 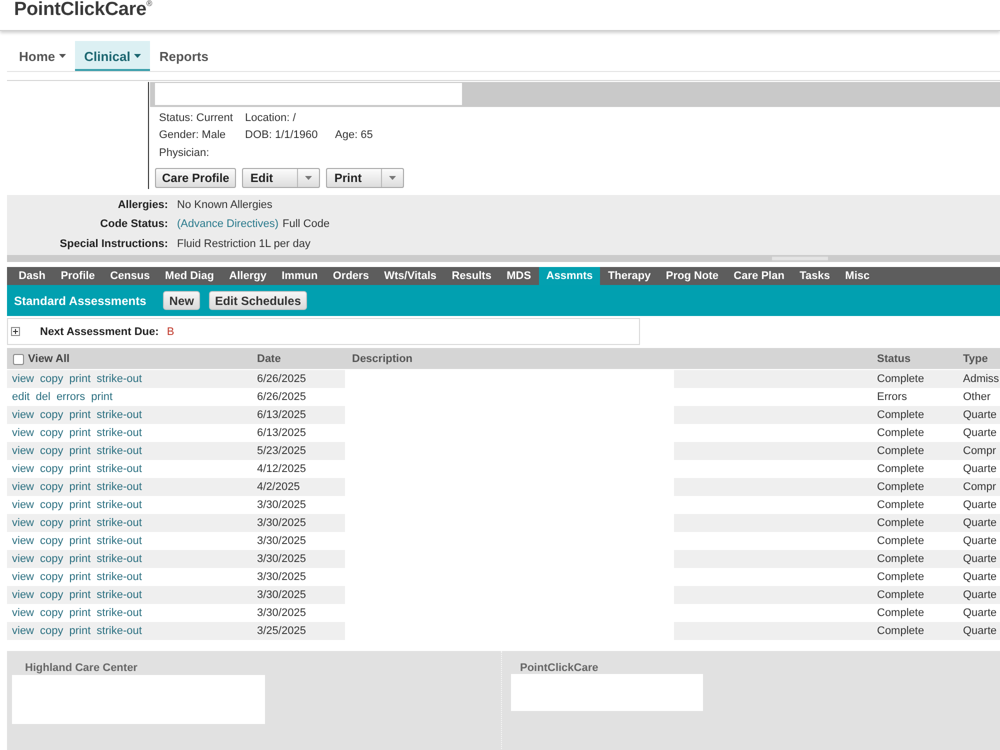 I want to click on action-link: errors, so click(x=71, y=397).